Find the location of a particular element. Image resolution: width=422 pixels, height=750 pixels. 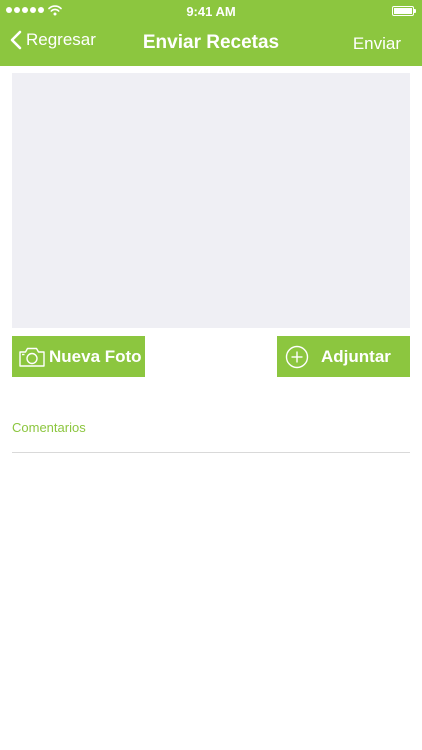

comments-label: Comentarios is located at coordinates (49, 427).